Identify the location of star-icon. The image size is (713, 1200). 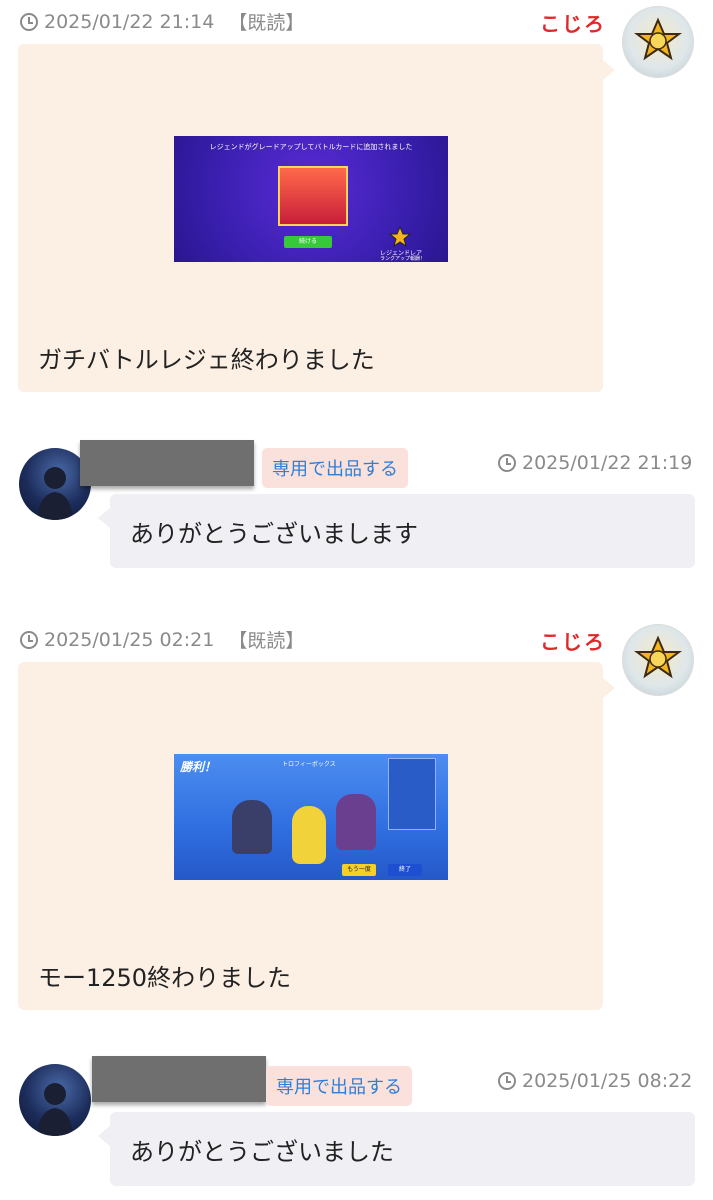
(400, 236).